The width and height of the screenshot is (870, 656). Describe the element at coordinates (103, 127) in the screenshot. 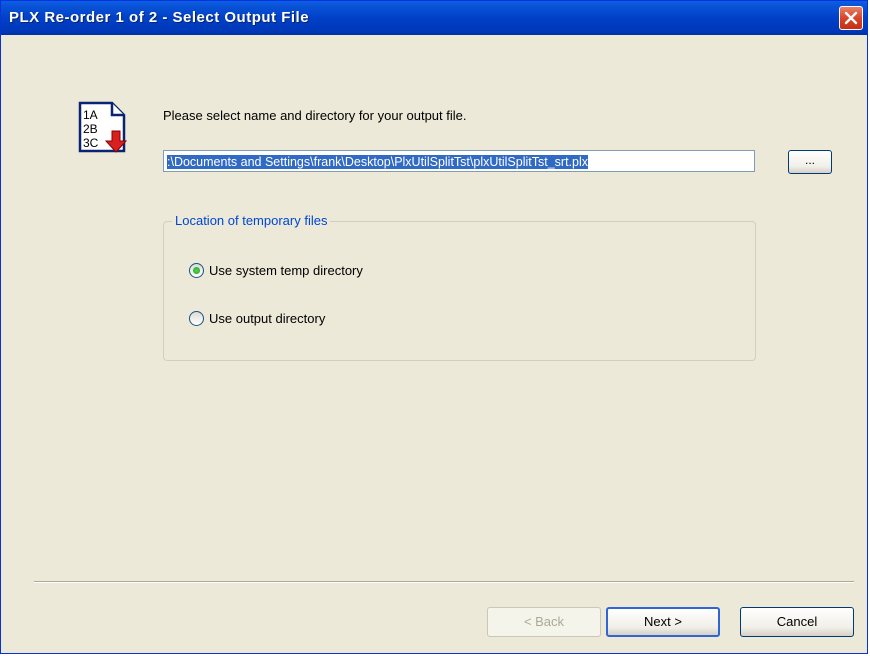

I see `sorted-file-icon: 1A 2B 3C` at that location.